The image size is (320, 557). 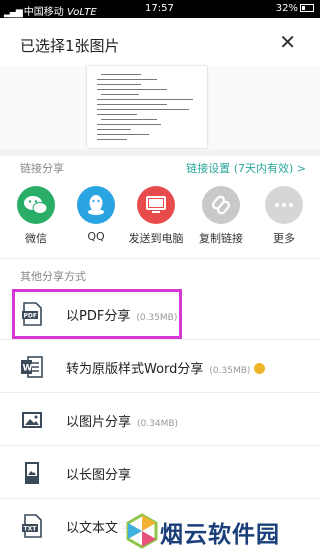 I want to click on share-qq-label: QQ, so click(x=96, y=236).